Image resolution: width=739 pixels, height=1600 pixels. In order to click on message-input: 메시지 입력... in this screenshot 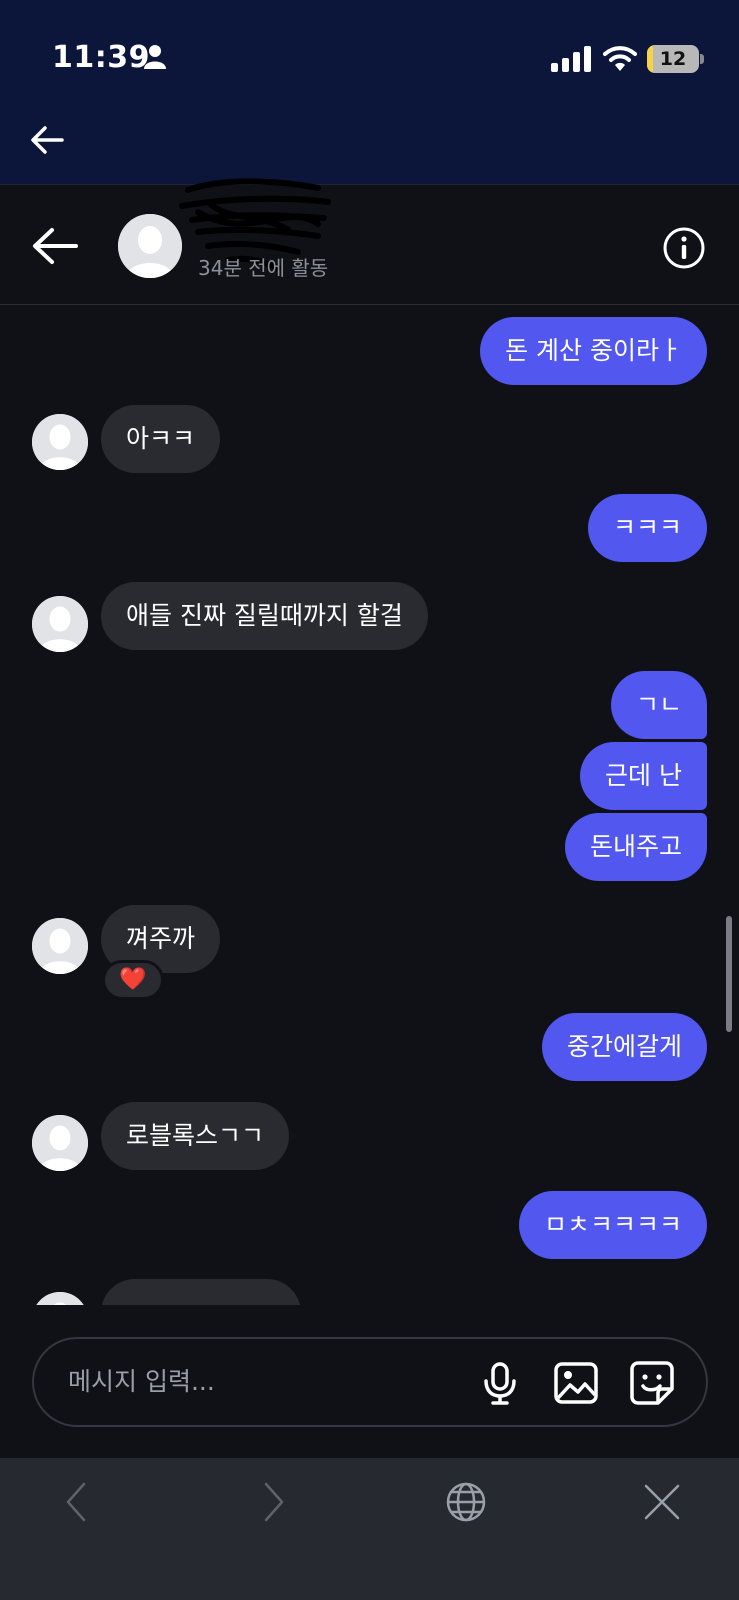, I will do `click(268, 1382)`.